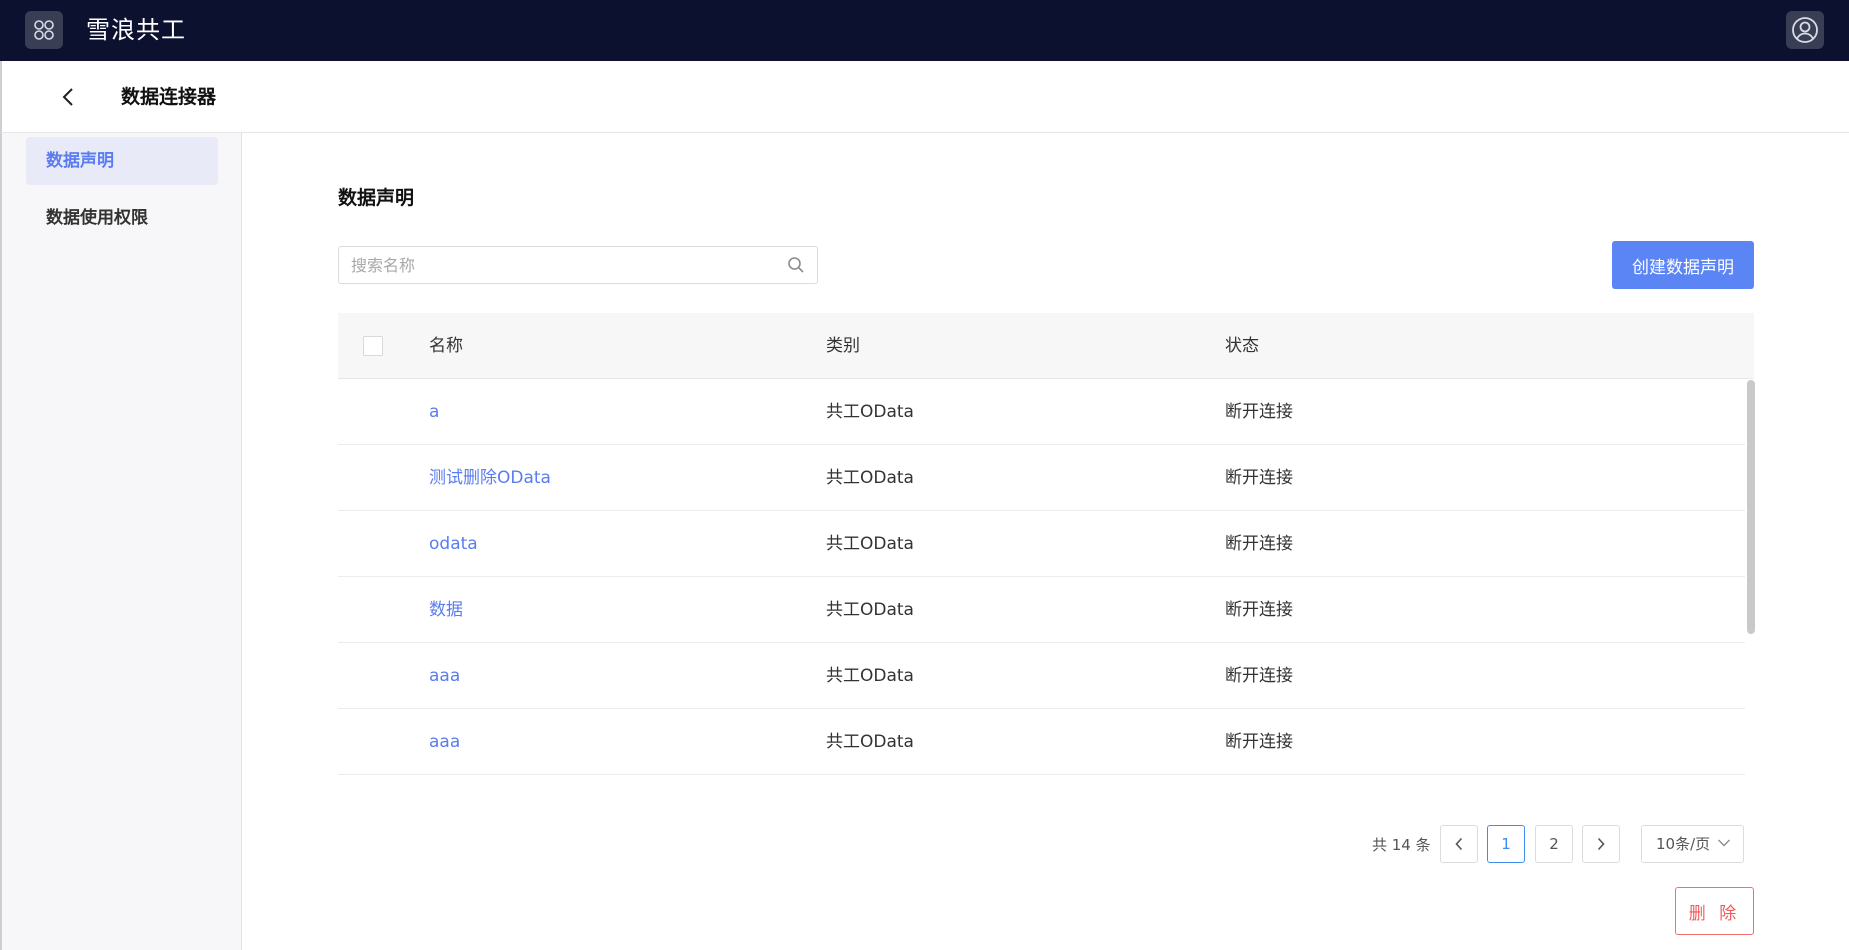 The image size is (1849, 950). I want to click on search-input, so click(561, 265).